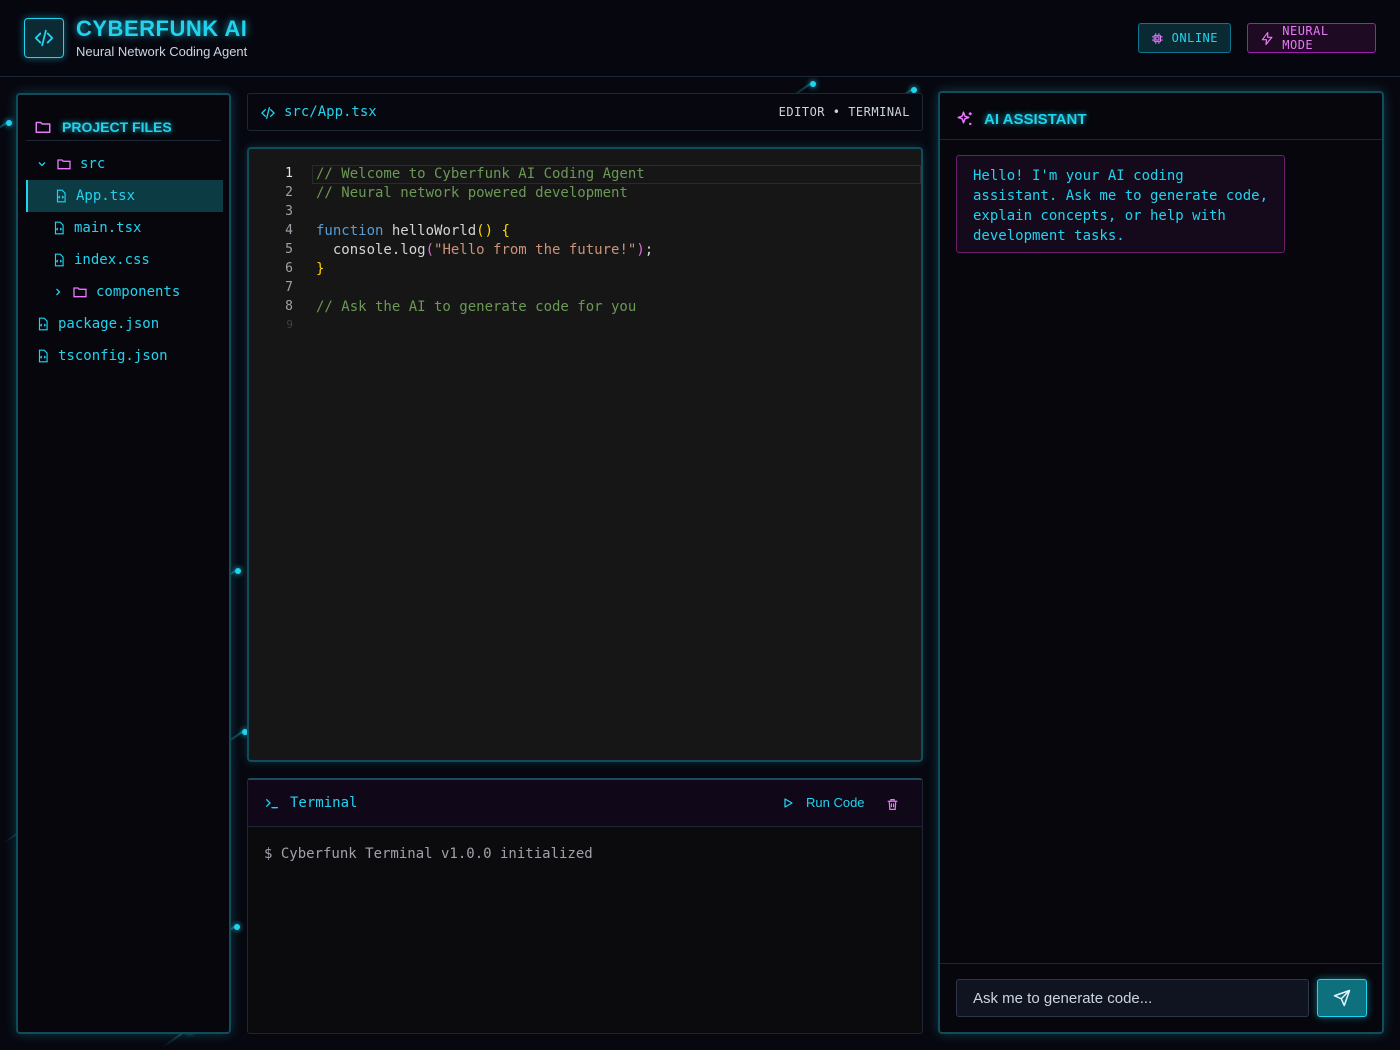 This screenshot has height=1050, width=1400. I want to click on code-token: {, so click(501, 231).